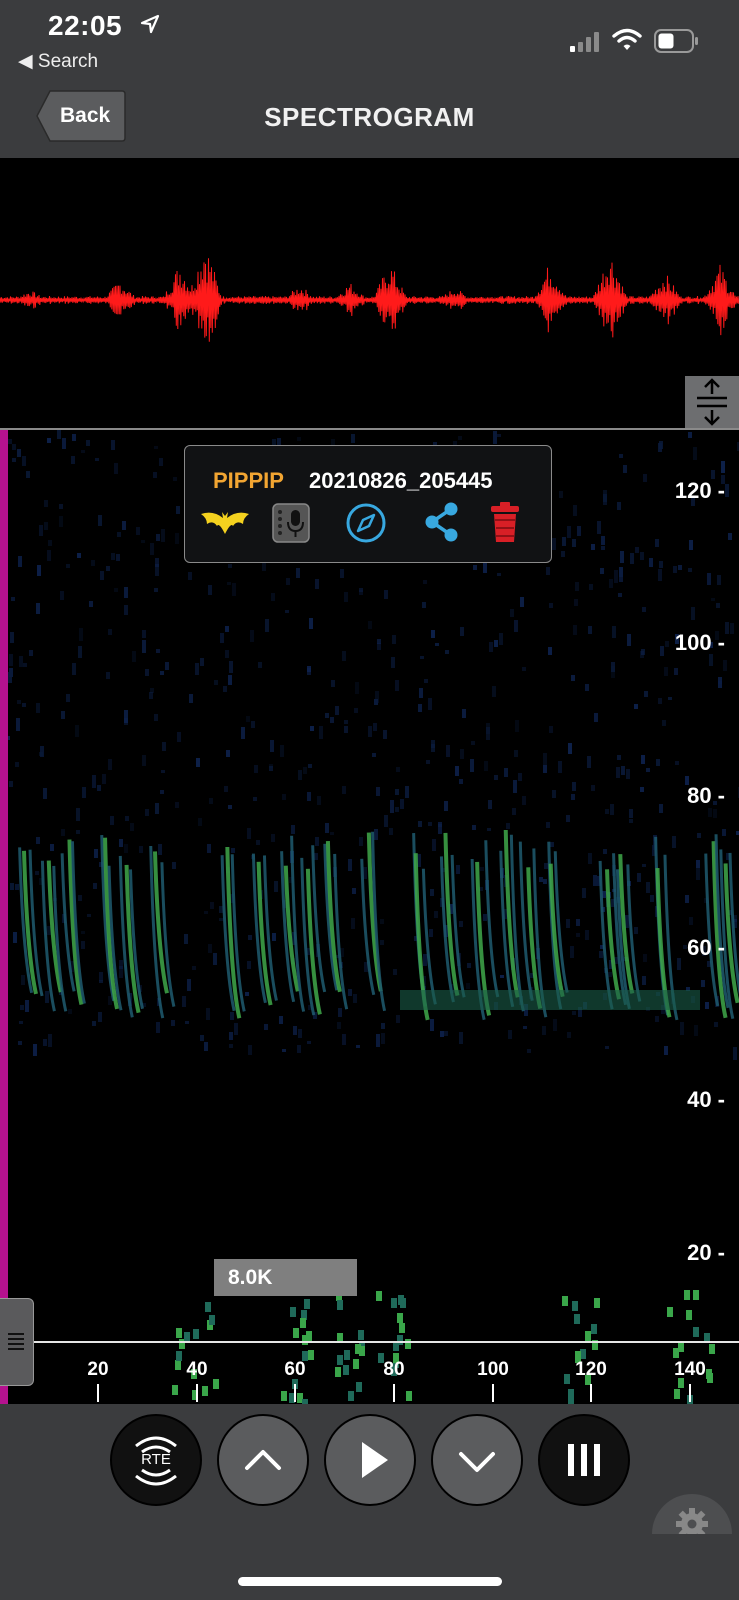 The width and height of the screenshot is (739, 1600). What do you see at coordinates (586, 44) in the screenshot?
I see `signal-icon` at bounding box center [586, 44].